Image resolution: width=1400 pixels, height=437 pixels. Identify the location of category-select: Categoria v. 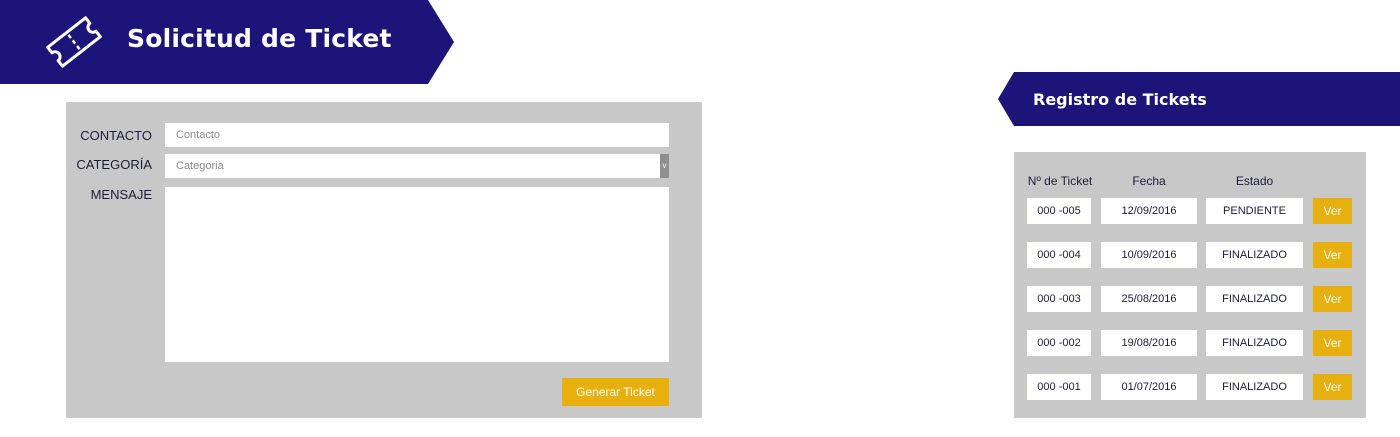
(417, 166).